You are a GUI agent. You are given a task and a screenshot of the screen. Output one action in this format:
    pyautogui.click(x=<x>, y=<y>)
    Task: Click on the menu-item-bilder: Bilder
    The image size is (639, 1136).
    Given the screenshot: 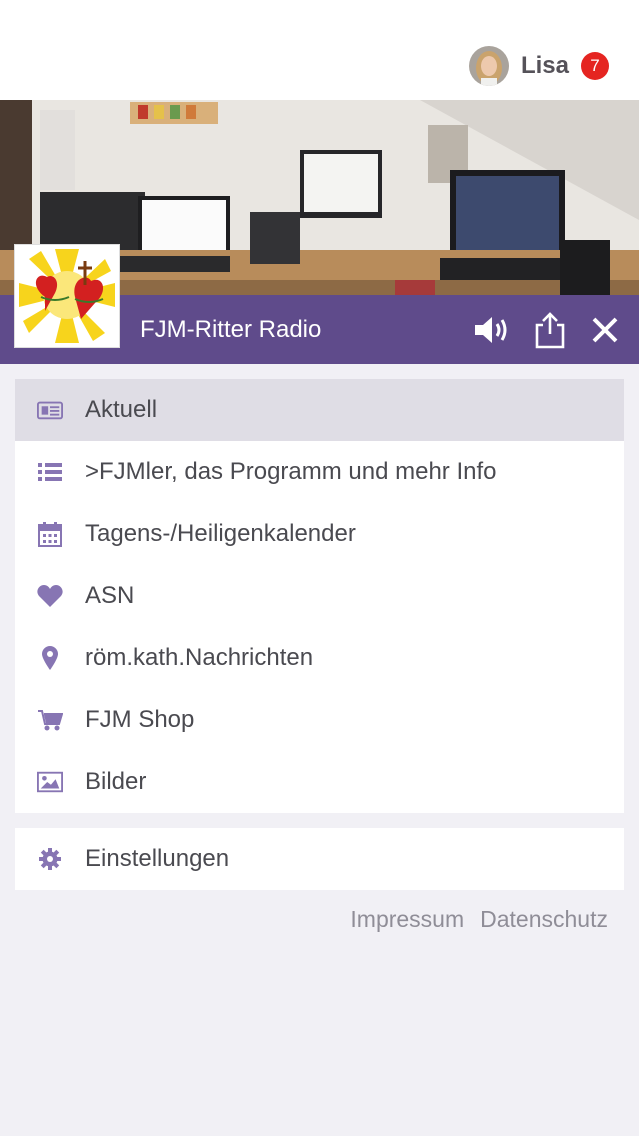 What is the action you would take?
    pyautogui.click(x=319, y=782)
    